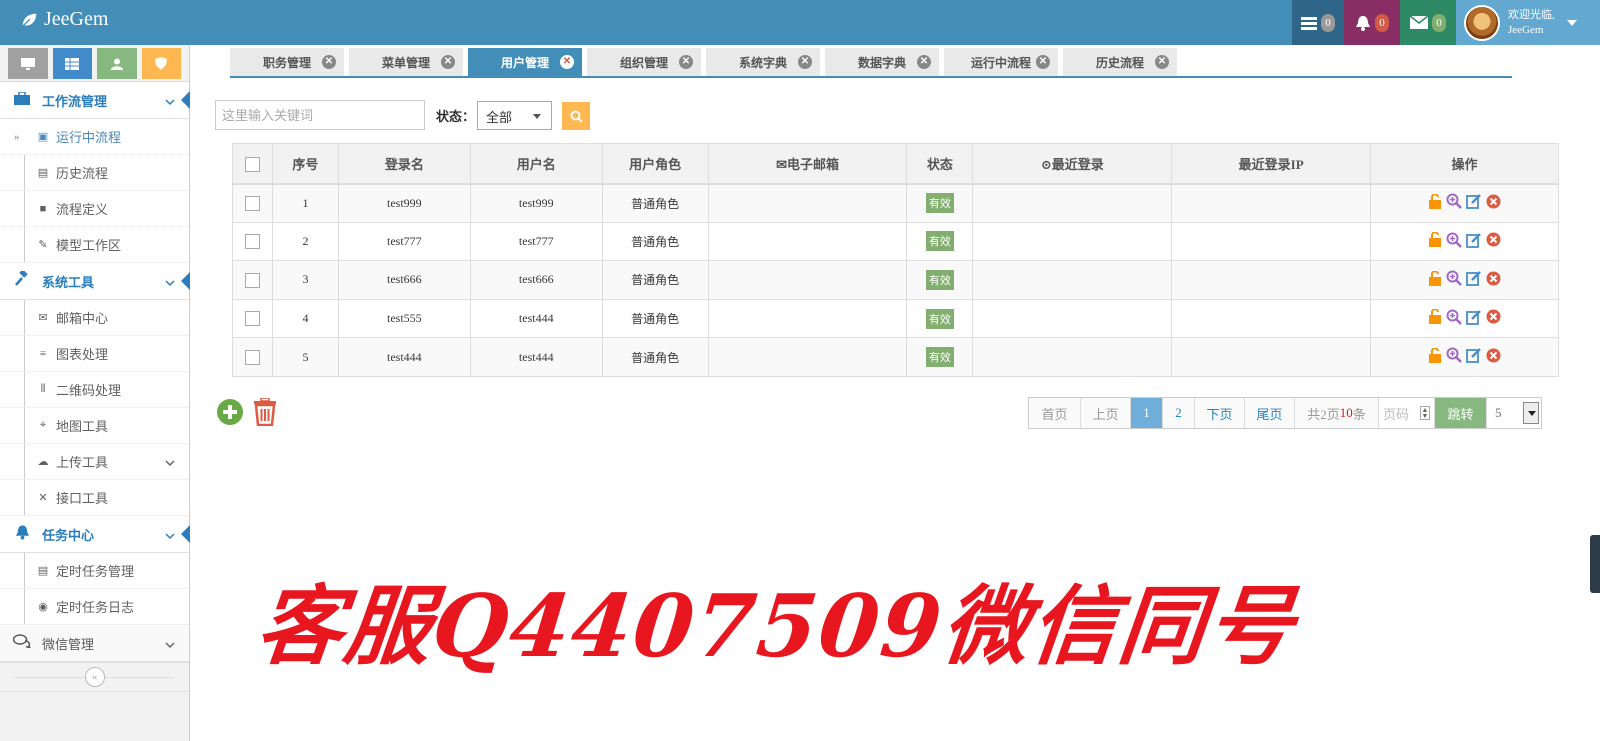 The height and width of the screenshot is (741, 1600). Describe the element at coordinates (1461, 413) in the screenshot. I see `go-to-page-button: 跳转` at that location.